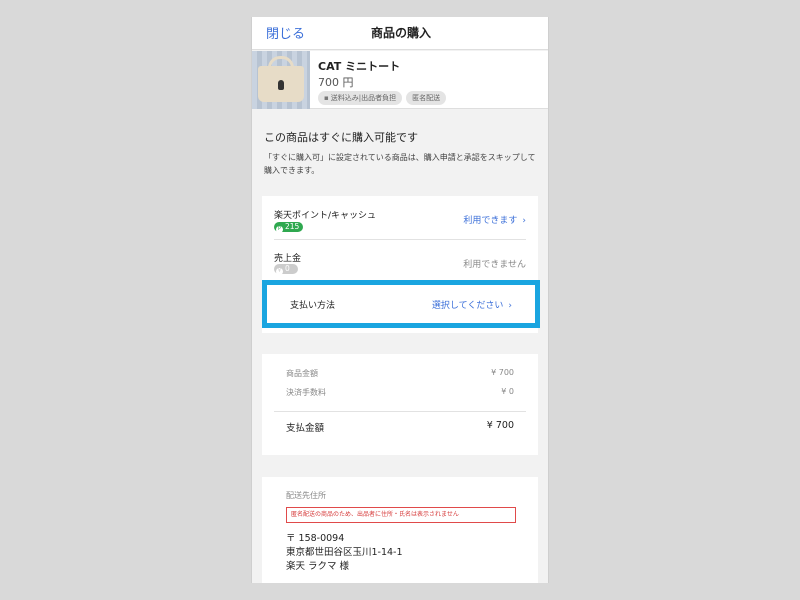  Describe the element at coordinates (281, 85) in the screenshot. I see `cat-icon` at that location.